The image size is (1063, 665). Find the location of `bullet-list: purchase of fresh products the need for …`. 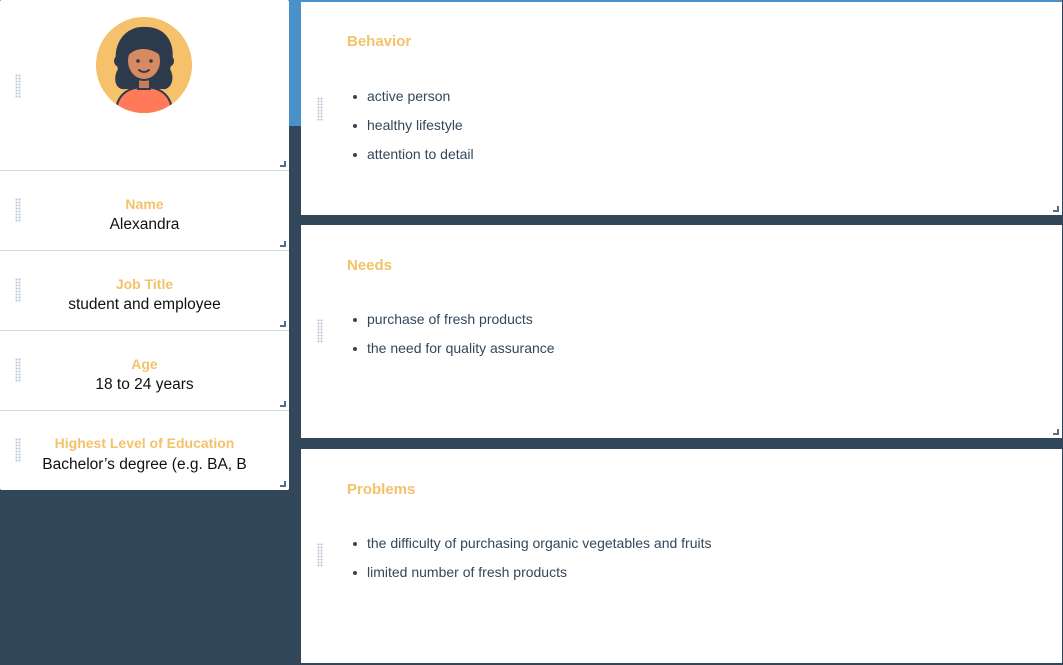

bullet-list: purchase of fresh products the need for … is located at coordinates (454, 334).